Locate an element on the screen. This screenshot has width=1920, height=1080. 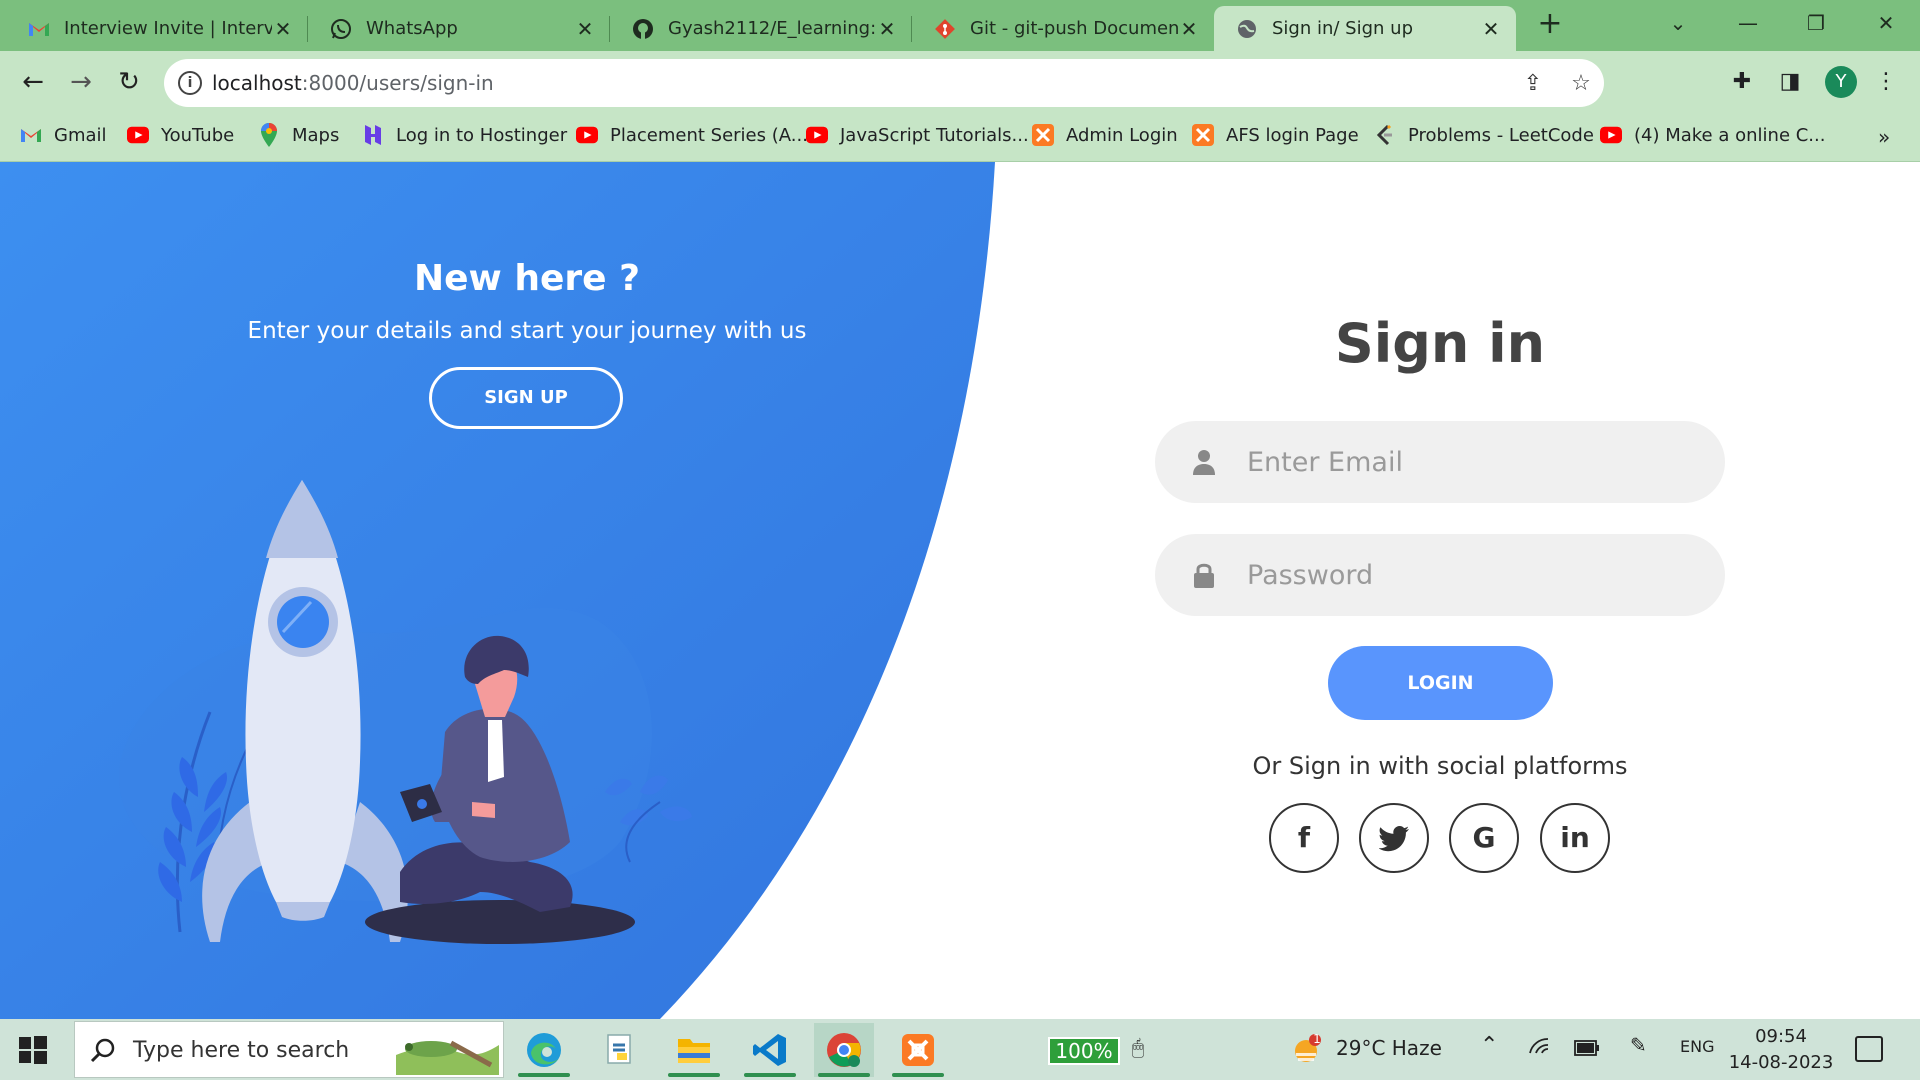
share-icon: ⇪ is located at coordinates (1533, 84).